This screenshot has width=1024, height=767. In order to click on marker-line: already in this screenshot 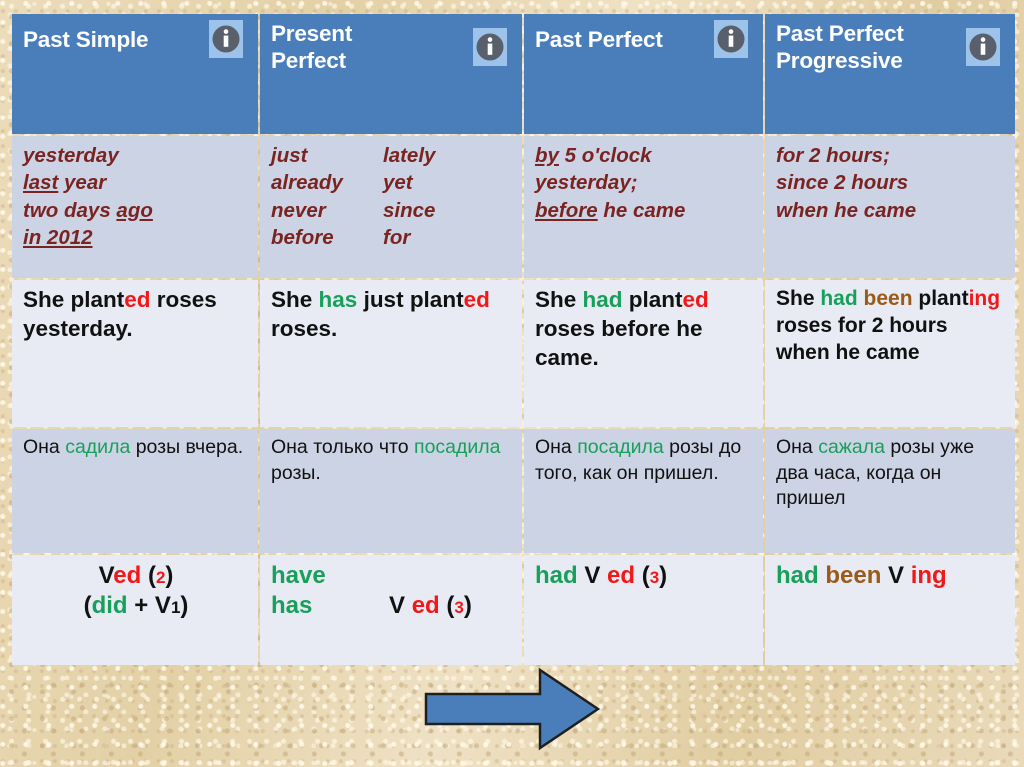, I will do `click(307, 183)`.